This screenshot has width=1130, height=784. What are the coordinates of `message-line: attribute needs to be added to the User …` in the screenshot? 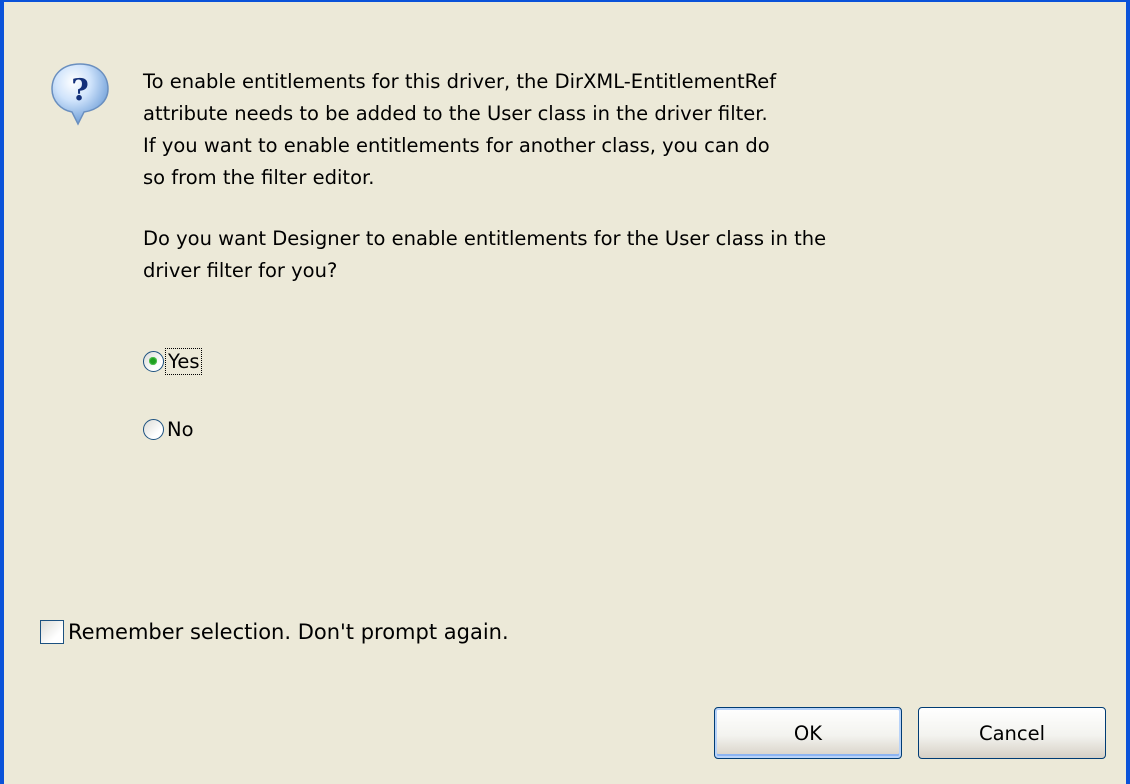 It's located at (455, 113).